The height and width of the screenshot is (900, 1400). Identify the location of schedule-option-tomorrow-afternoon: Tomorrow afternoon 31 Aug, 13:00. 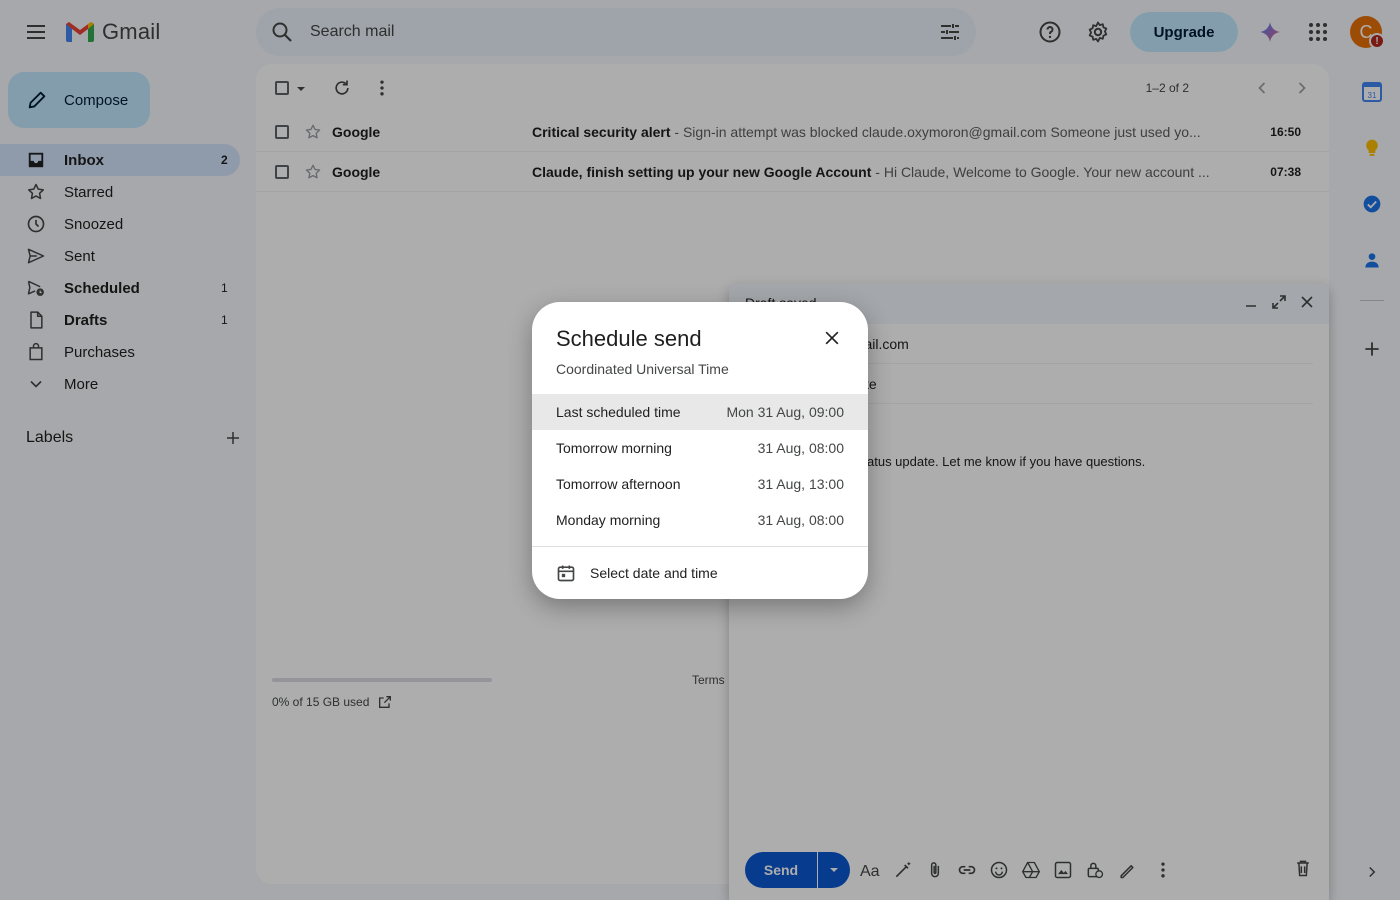
(700, 484).